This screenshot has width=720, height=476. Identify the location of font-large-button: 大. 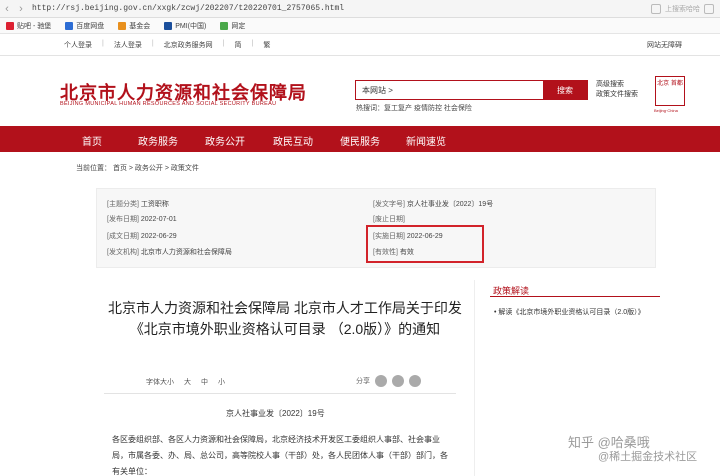
(187, 382).